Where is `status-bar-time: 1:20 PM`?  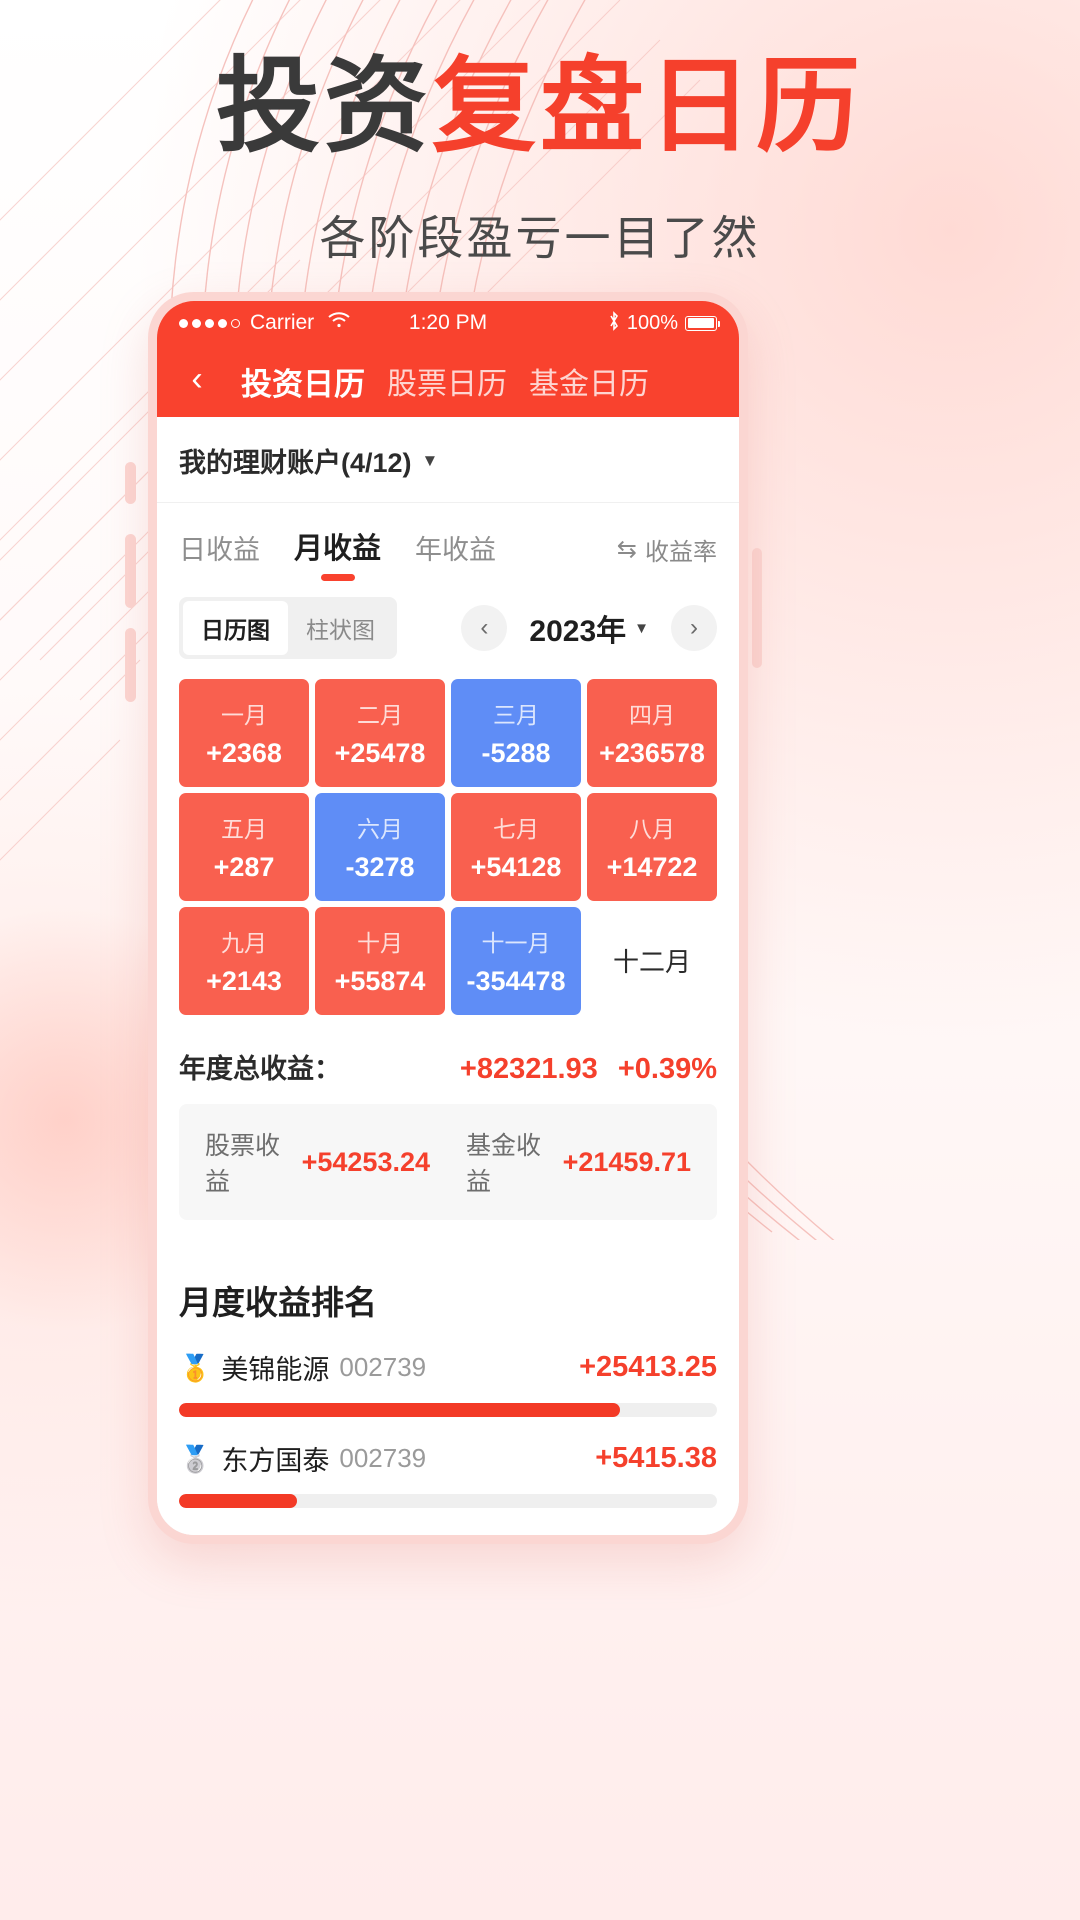
status-bar-time: 1:20 PM is located at coordinates (448, 322).